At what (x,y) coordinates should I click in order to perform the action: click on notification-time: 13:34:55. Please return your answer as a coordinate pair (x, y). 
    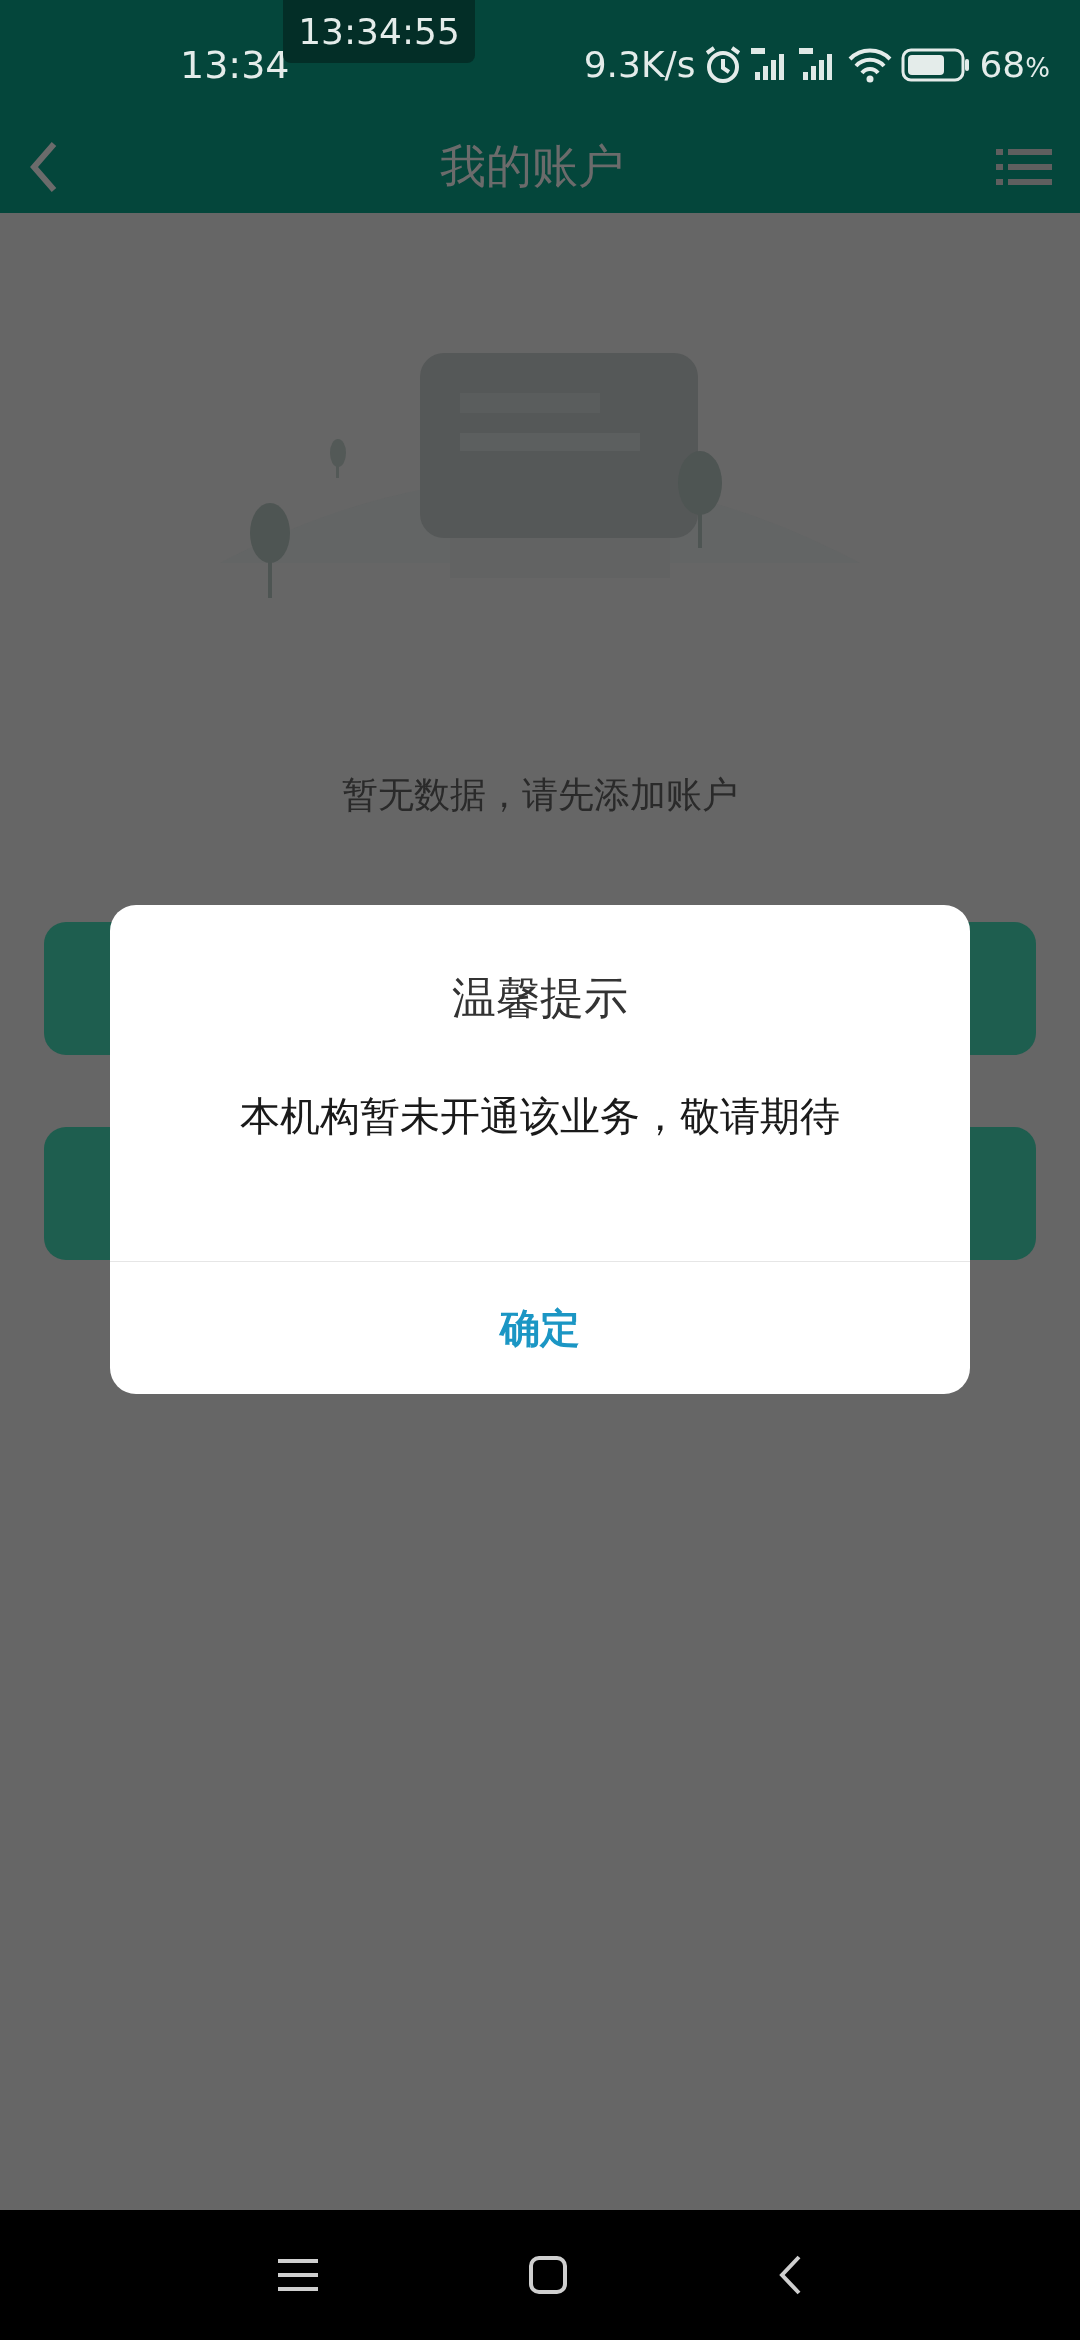
    Looking at the image, I should click on (379, 31).